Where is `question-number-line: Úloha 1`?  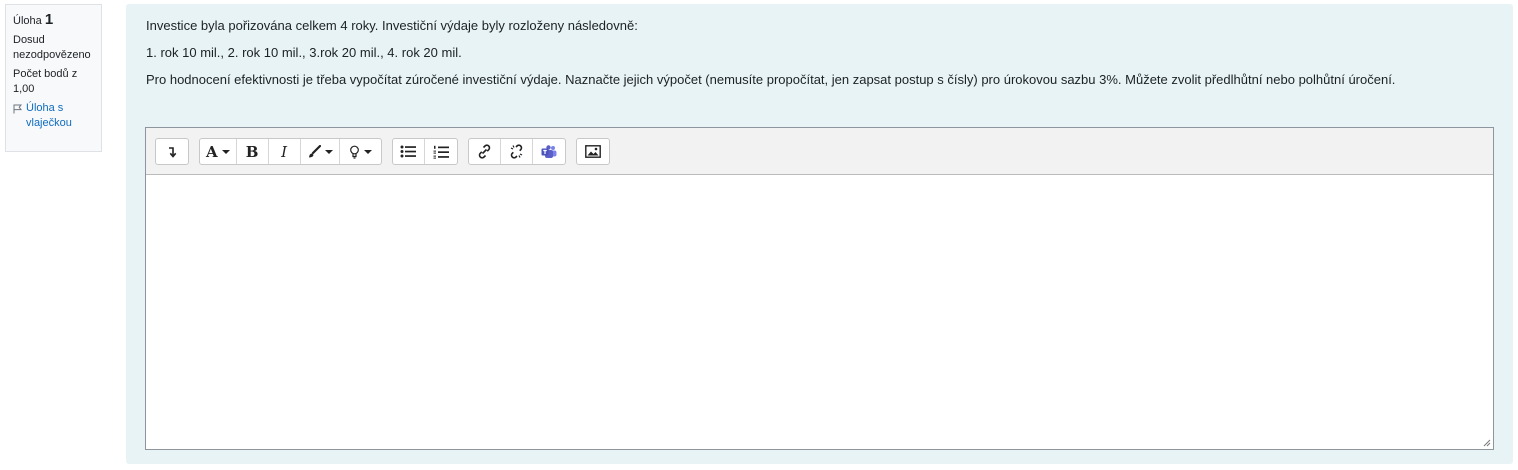
question-number-line: Úloha 1 is located at coordinates (53, 20).